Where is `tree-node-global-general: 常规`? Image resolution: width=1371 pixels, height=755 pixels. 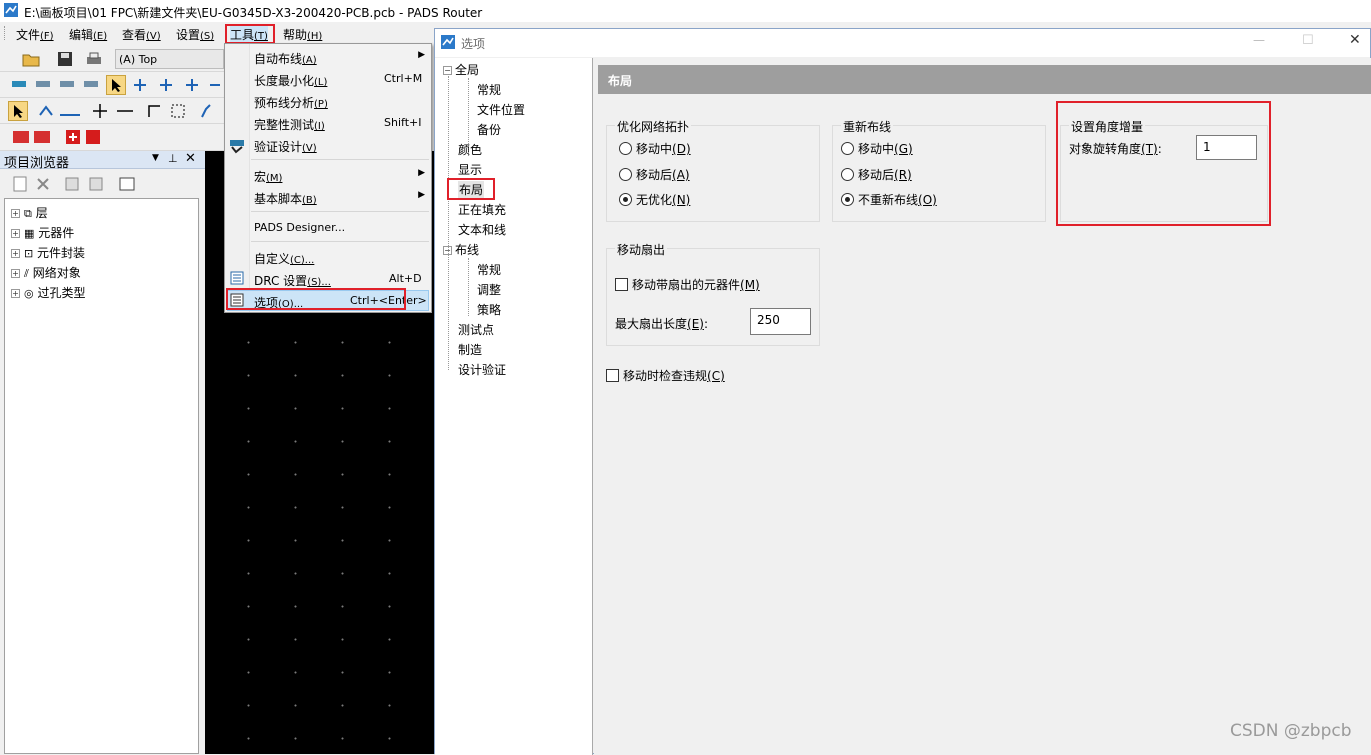
tree-node-global-general: 常规 is located at coordinates (489, 89).